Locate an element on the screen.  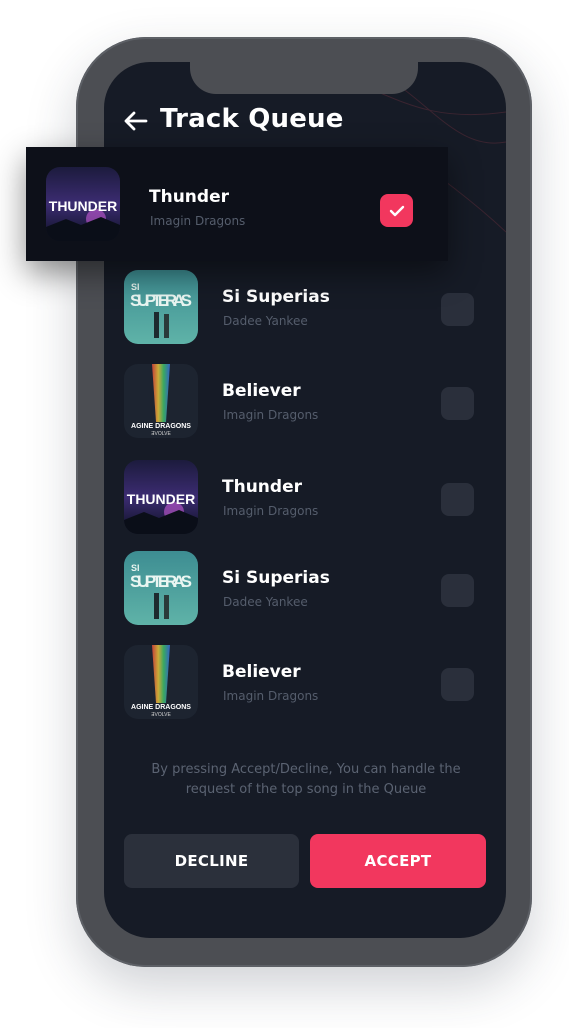
back-button is located at coordinates (135, 121).